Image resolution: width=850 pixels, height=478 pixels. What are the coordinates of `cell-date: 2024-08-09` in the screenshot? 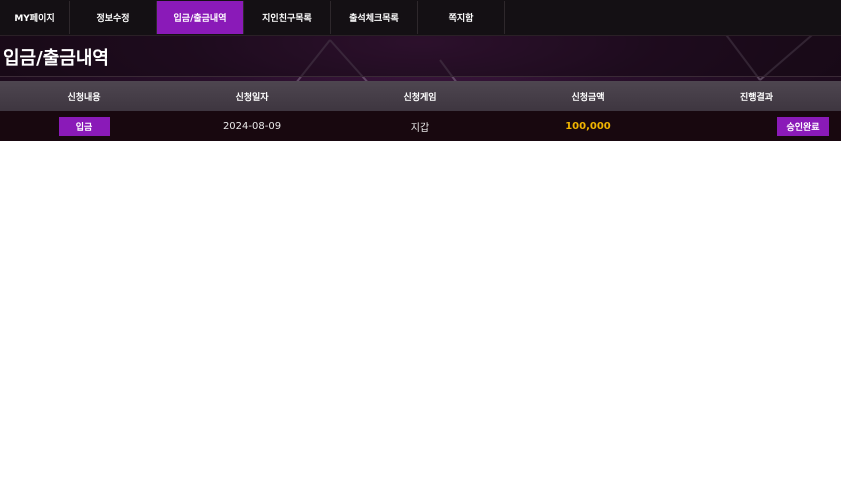 It's located at (252, 126).